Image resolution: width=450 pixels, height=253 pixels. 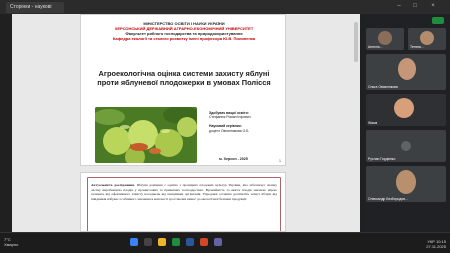 I want to click on avatar, so click(x=406, y=146).